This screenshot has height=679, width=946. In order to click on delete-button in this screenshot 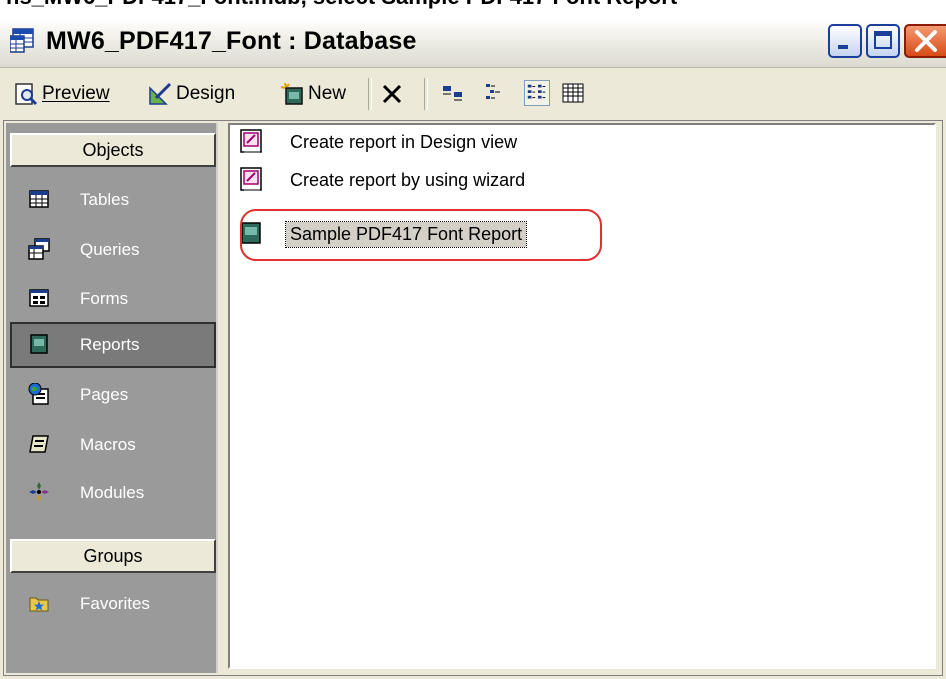, I will do `click(394, 94)`.